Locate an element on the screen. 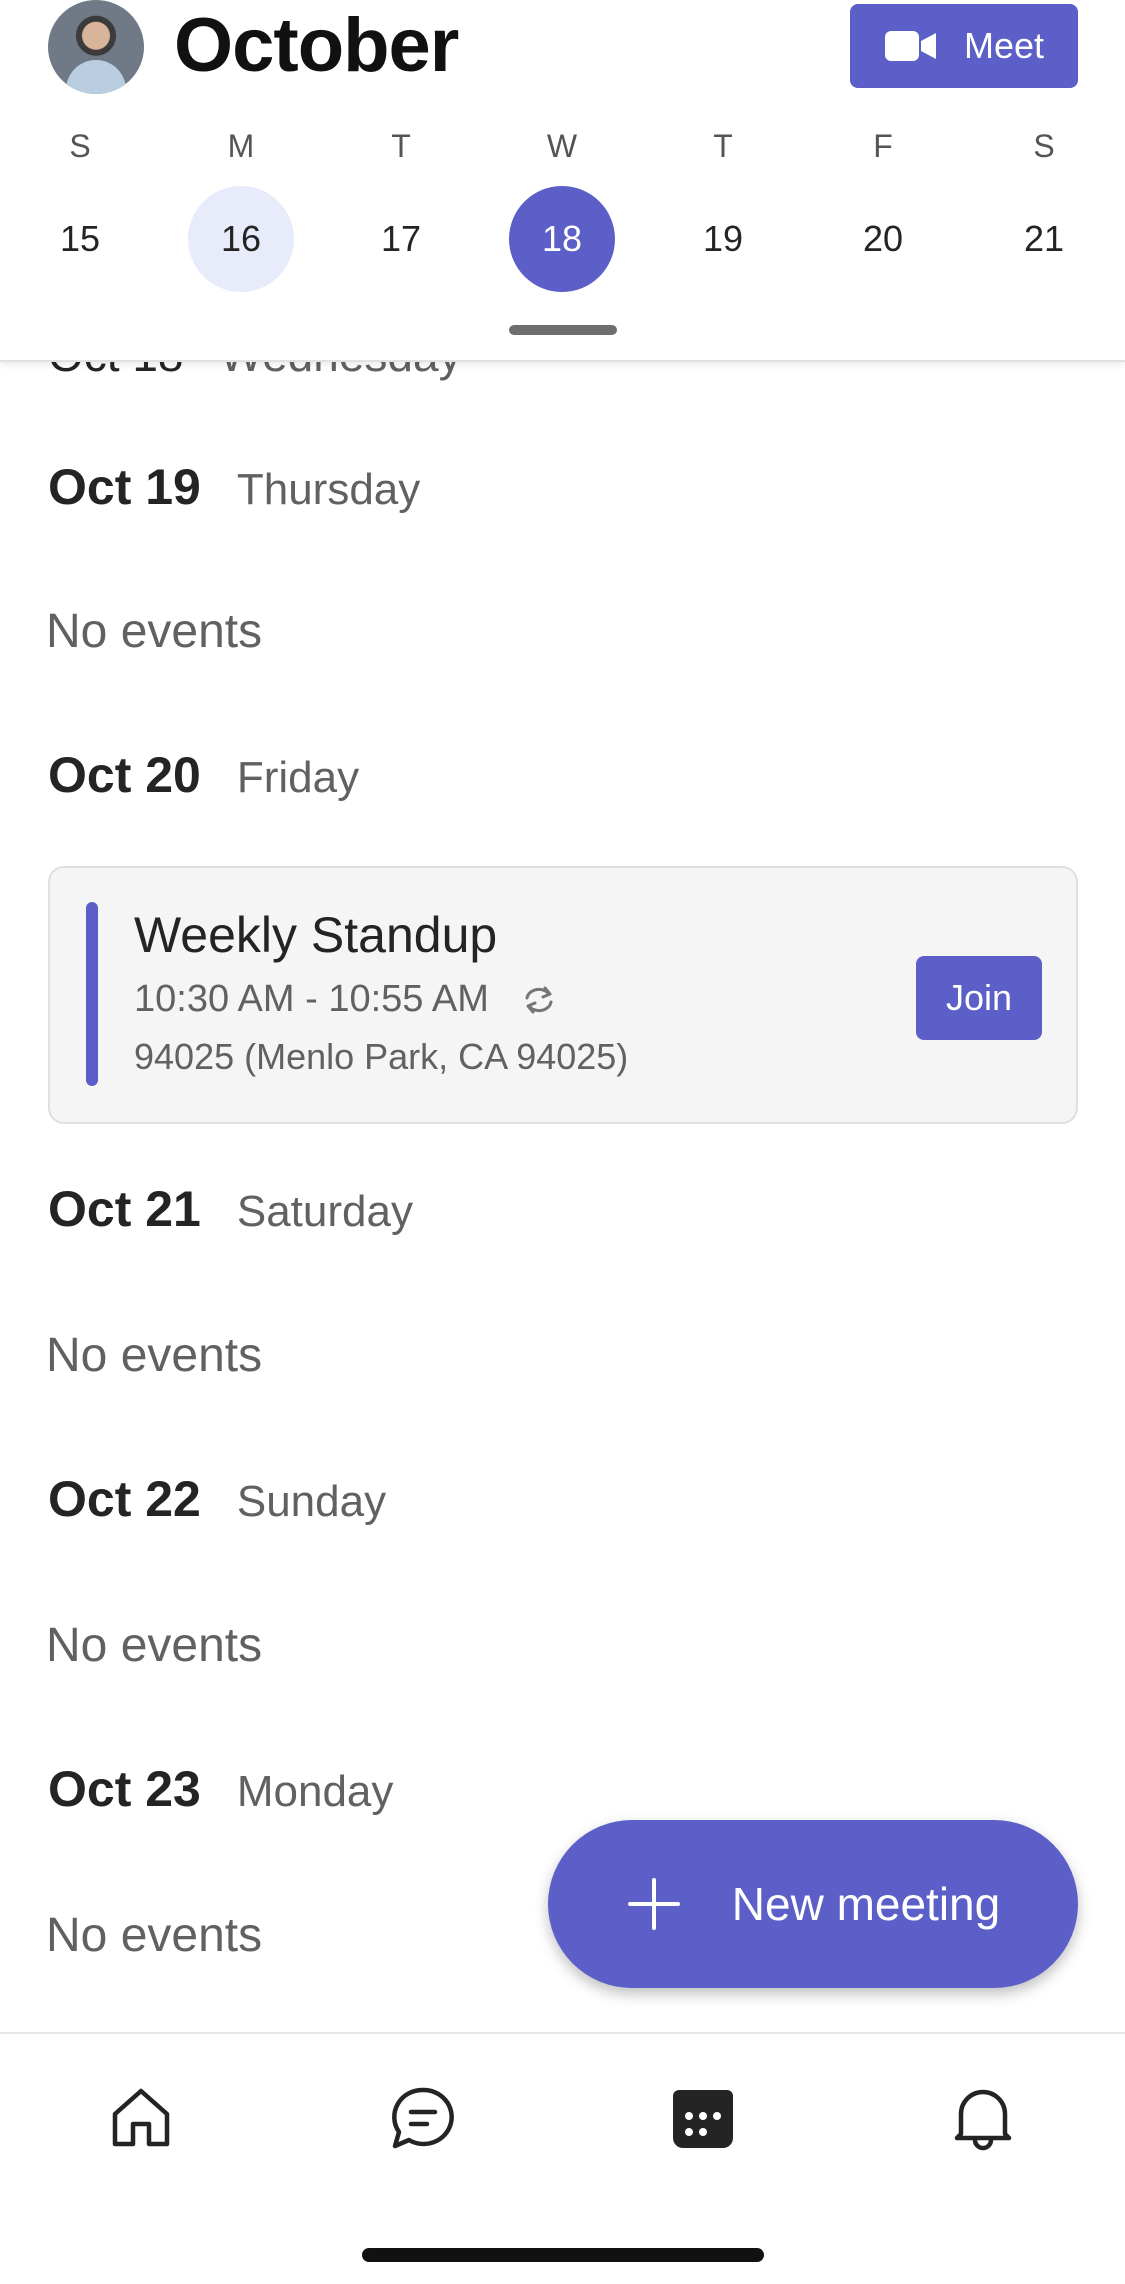 The width and height of the screenshot is (1125, 2284). weekday-label: M is located at coordinates (241, 146).